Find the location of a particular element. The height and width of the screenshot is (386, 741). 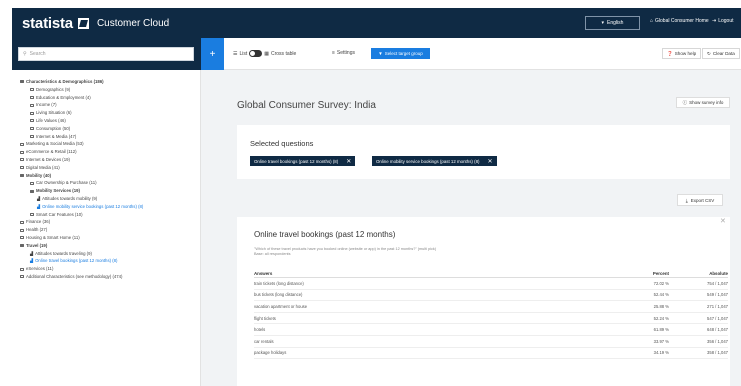

table-header: Answers Percent Absolute is located at coordinates (491, 273).